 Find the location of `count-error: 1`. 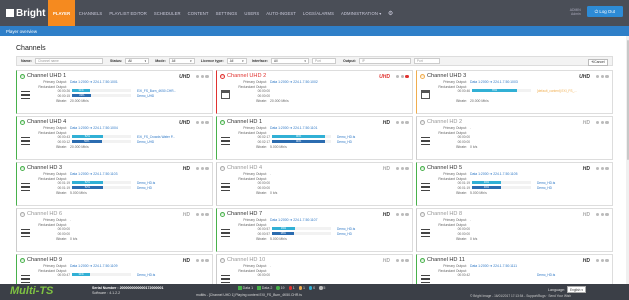

count-error: 1 is located at coordinates (291, 288).